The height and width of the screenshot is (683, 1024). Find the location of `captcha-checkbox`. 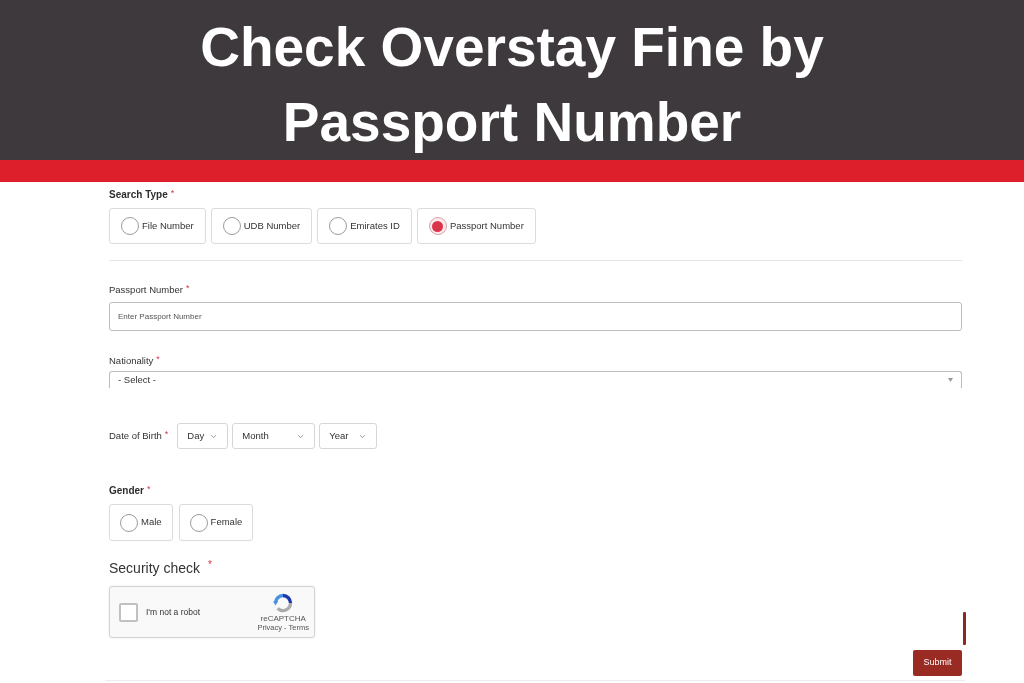

captcha-checkbox is located at coordinates (128, 612).